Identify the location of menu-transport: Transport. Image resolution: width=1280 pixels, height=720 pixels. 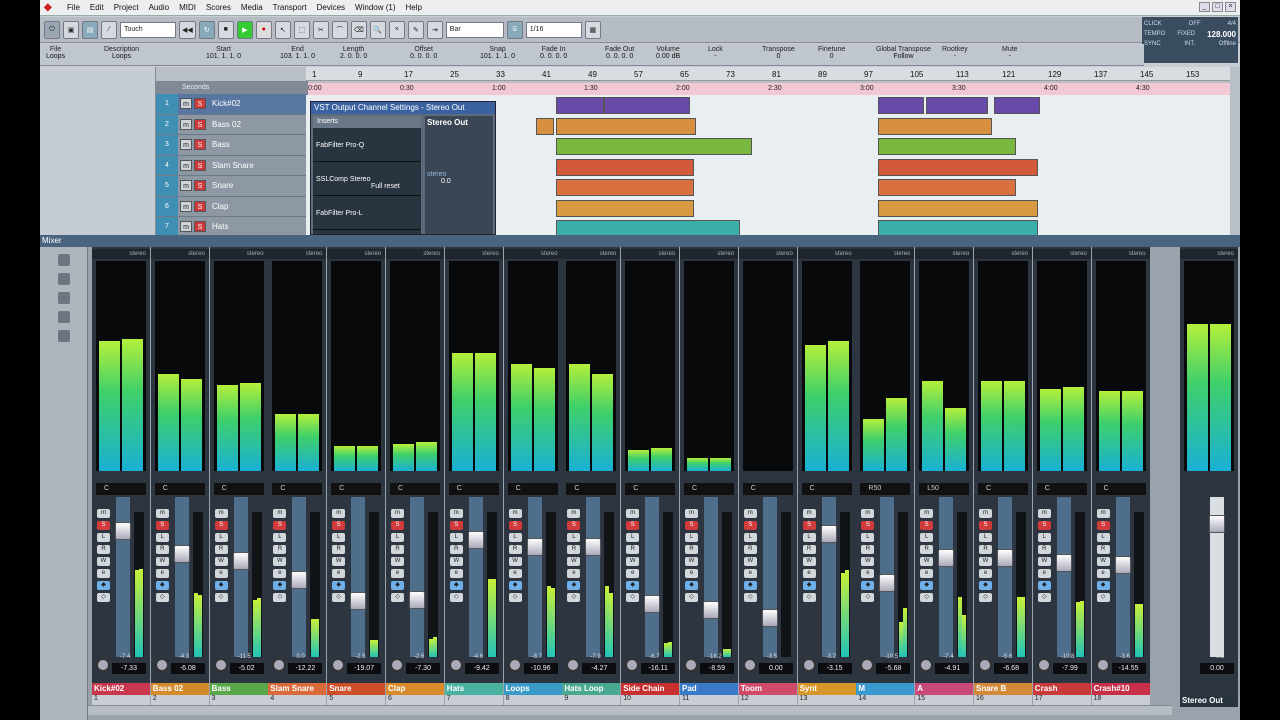
(290, 7).